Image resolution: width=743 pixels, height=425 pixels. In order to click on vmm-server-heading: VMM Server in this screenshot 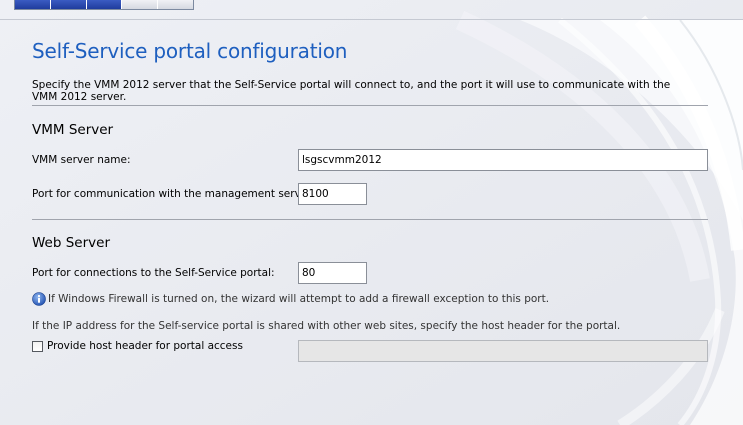, I will do `click(73, 130)`.